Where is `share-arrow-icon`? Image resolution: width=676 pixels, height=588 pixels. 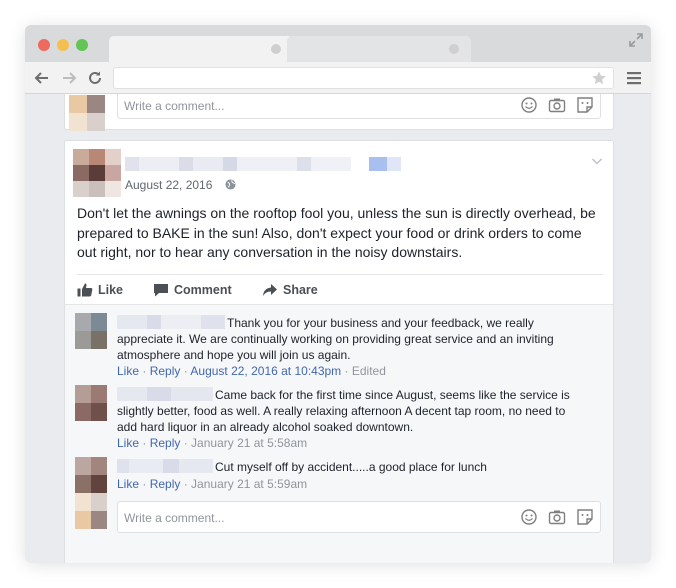 share-arrow-icon is located at coordinates (270, 290).